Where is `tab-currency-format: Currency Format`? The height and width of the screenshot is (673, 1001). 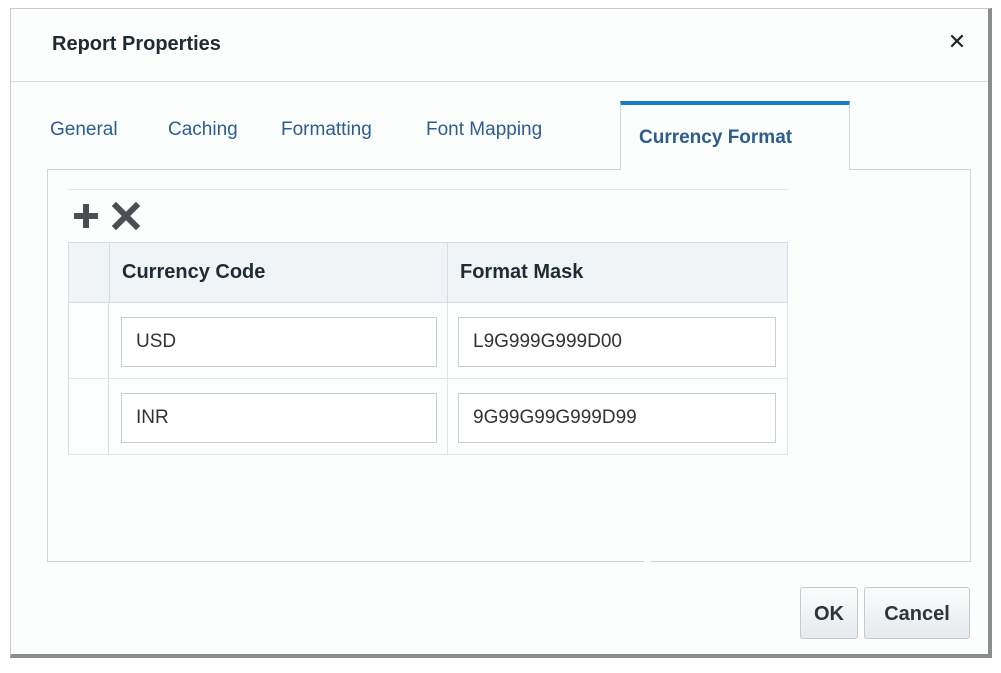
tab-currency-format: Currency Format is located at coordinates (735, 135).